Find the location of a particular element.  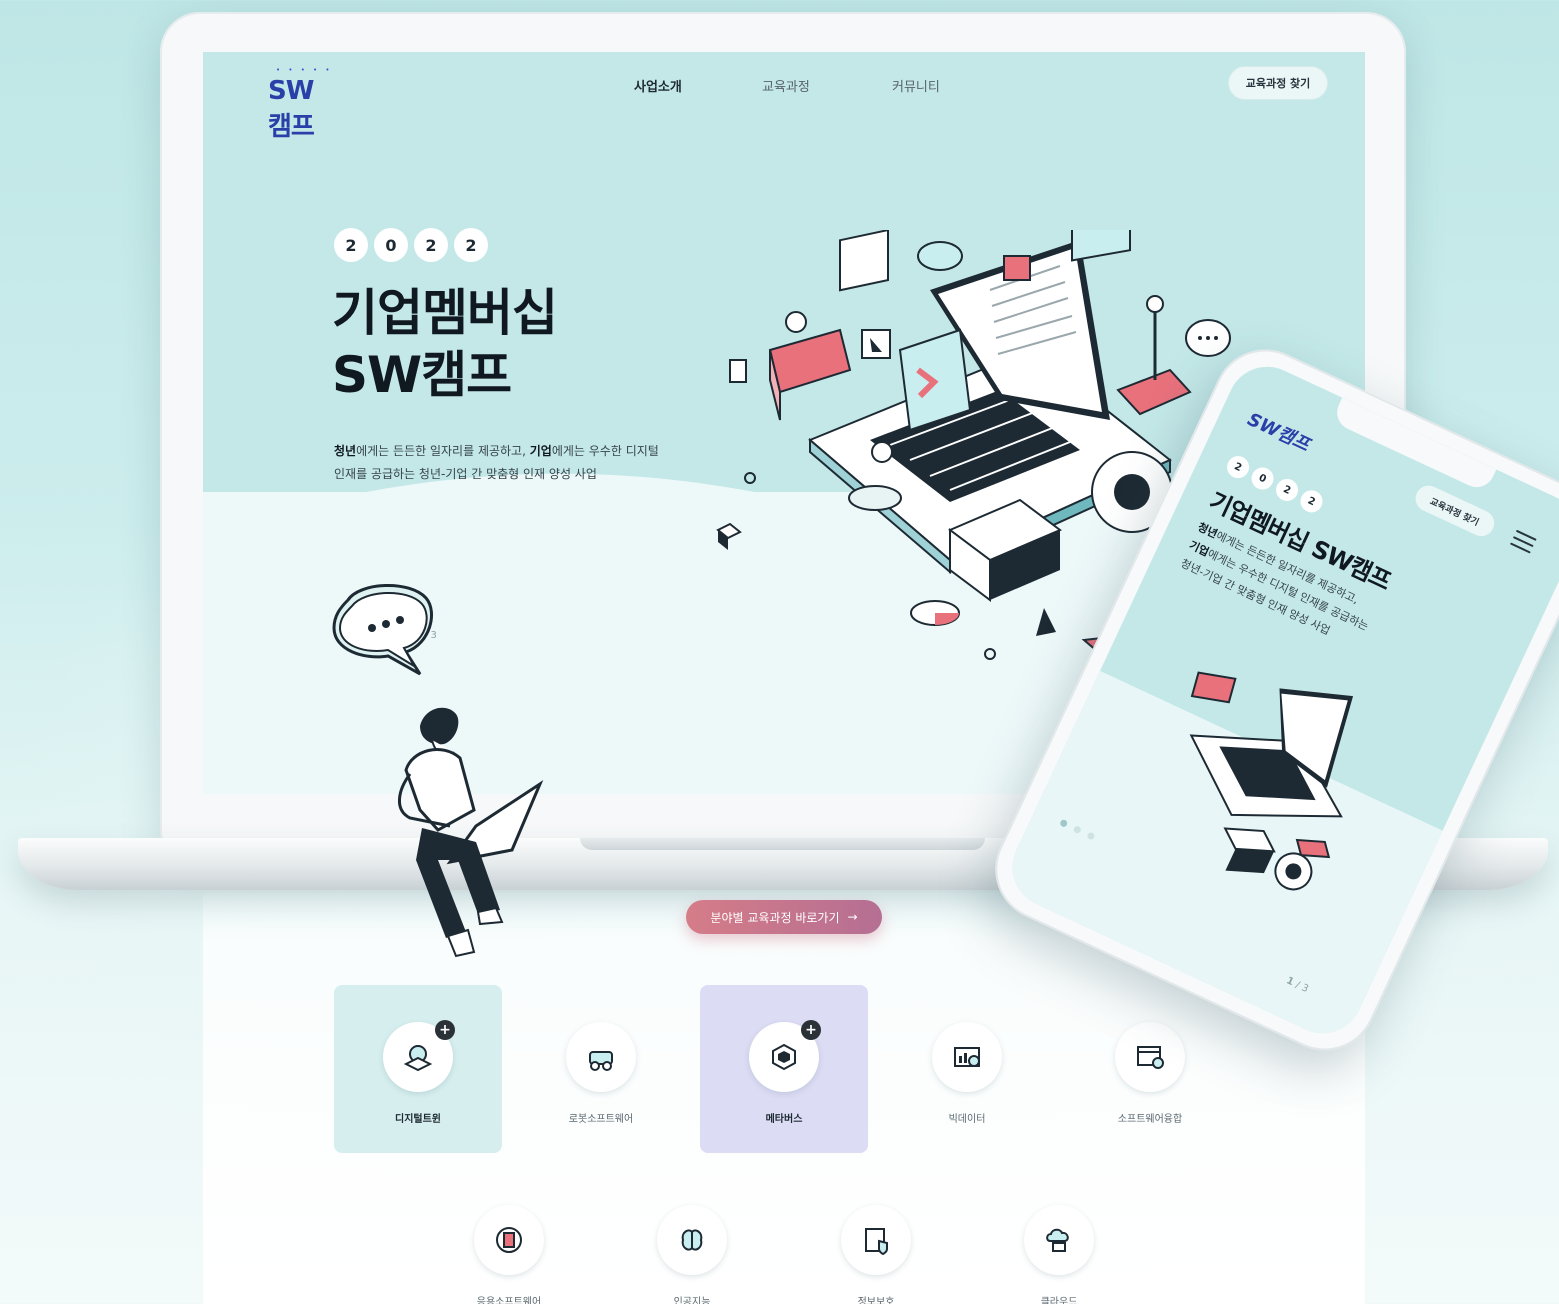

hamburger-menu-icon is located at coordinates (1522, 543).